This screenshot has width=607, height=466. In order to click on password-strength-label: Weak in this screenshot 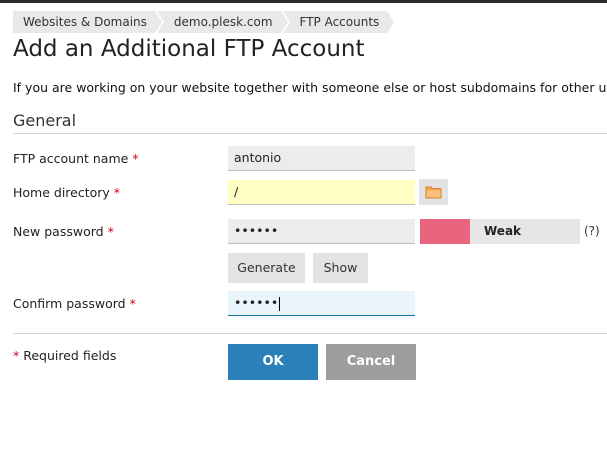, I will do `click(525, 231)`.